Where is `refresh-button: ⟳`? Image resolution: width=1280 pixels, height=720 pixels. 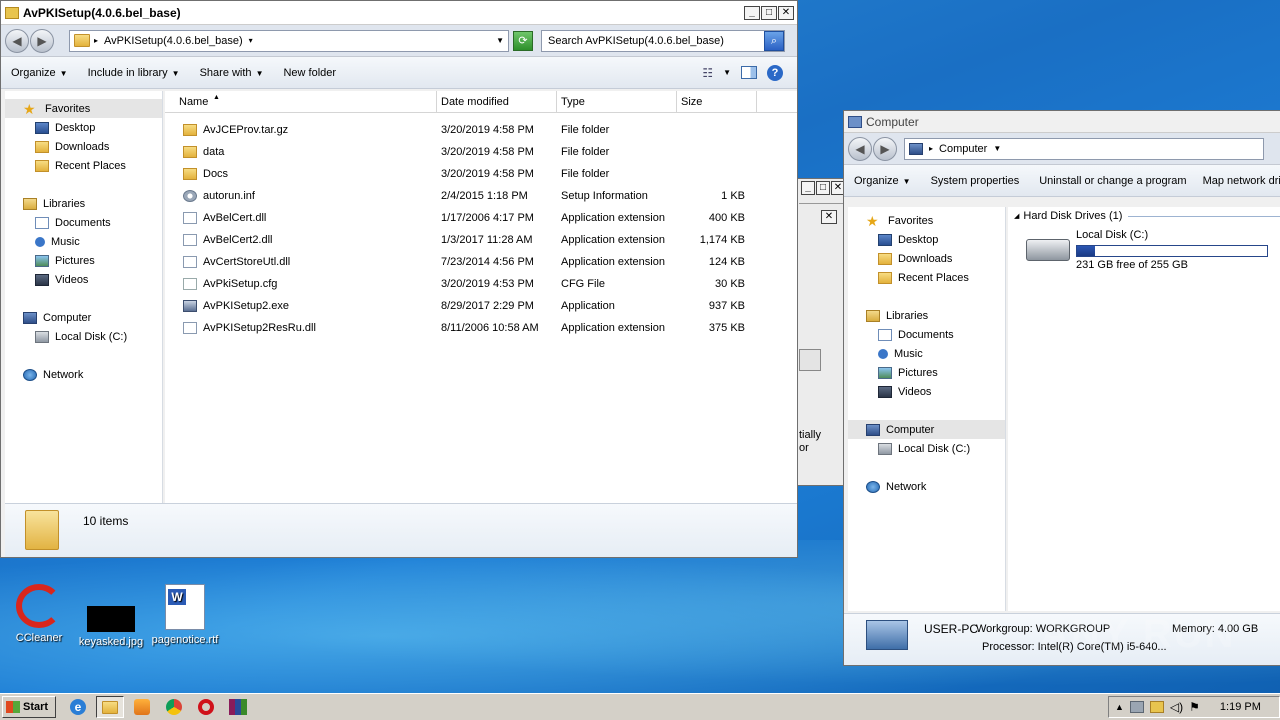
refresh-button: ⟳ is located at coordinates (523, 40).